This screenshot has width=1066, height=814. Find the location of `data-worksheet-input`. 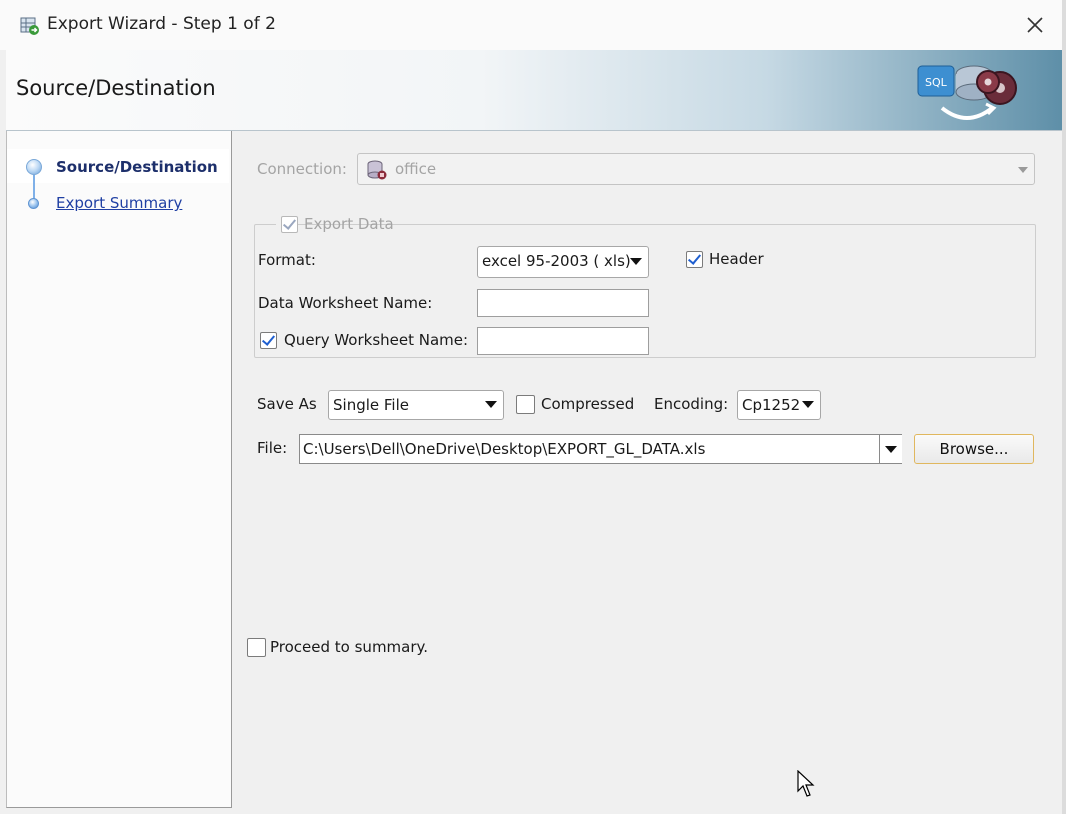

data-worksheet-input is located at coordinates (563, 303).